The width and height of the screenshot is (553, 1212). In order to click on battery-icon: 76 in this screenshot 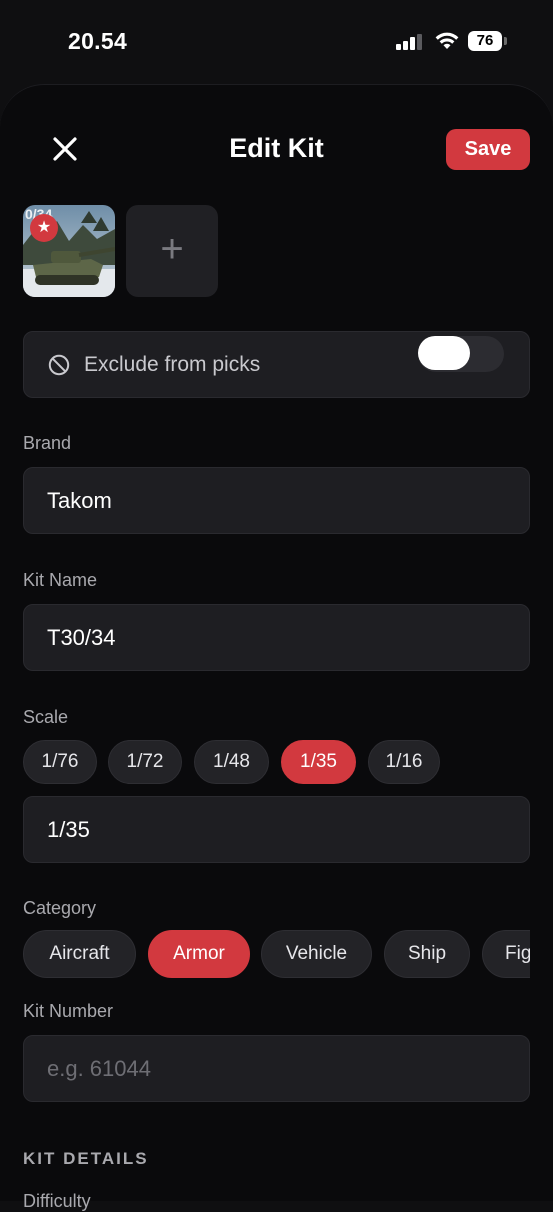, I will do `click(488, 41)`.